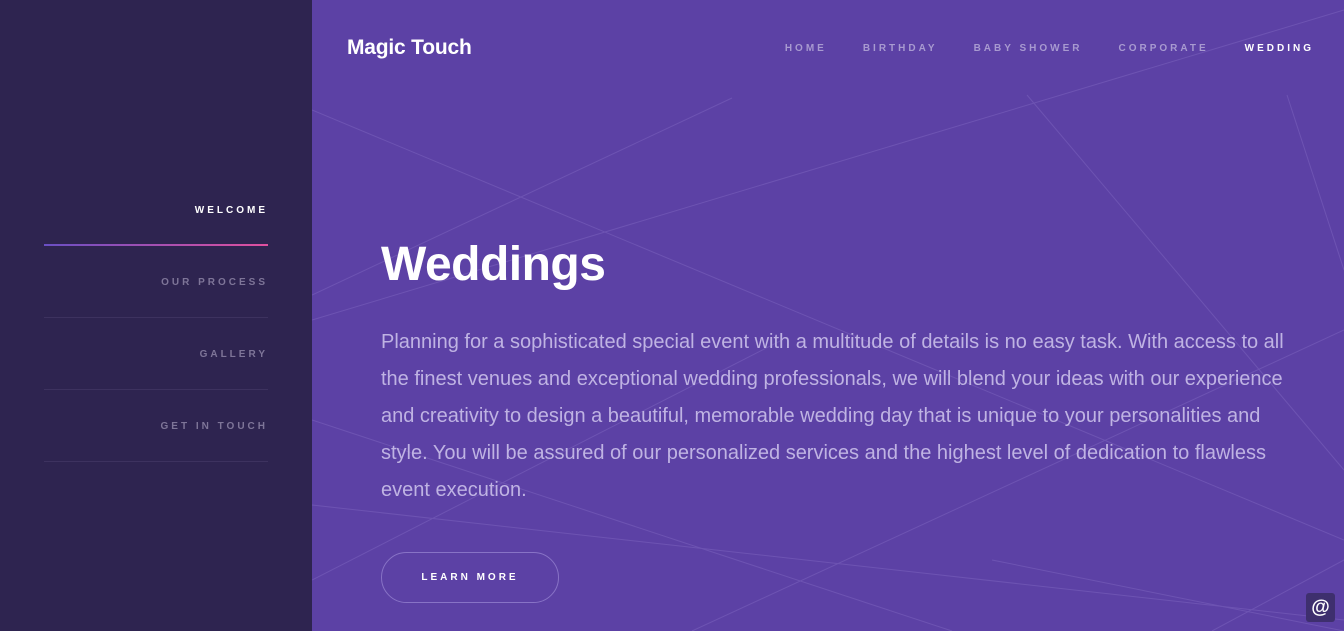 The width and height of the screenshot is (1344, 631). What do you see at coordinates (231, 210) in the screenshot?
I see `sidebar-item-label: WELCOME` at bounding box center [231, 210].